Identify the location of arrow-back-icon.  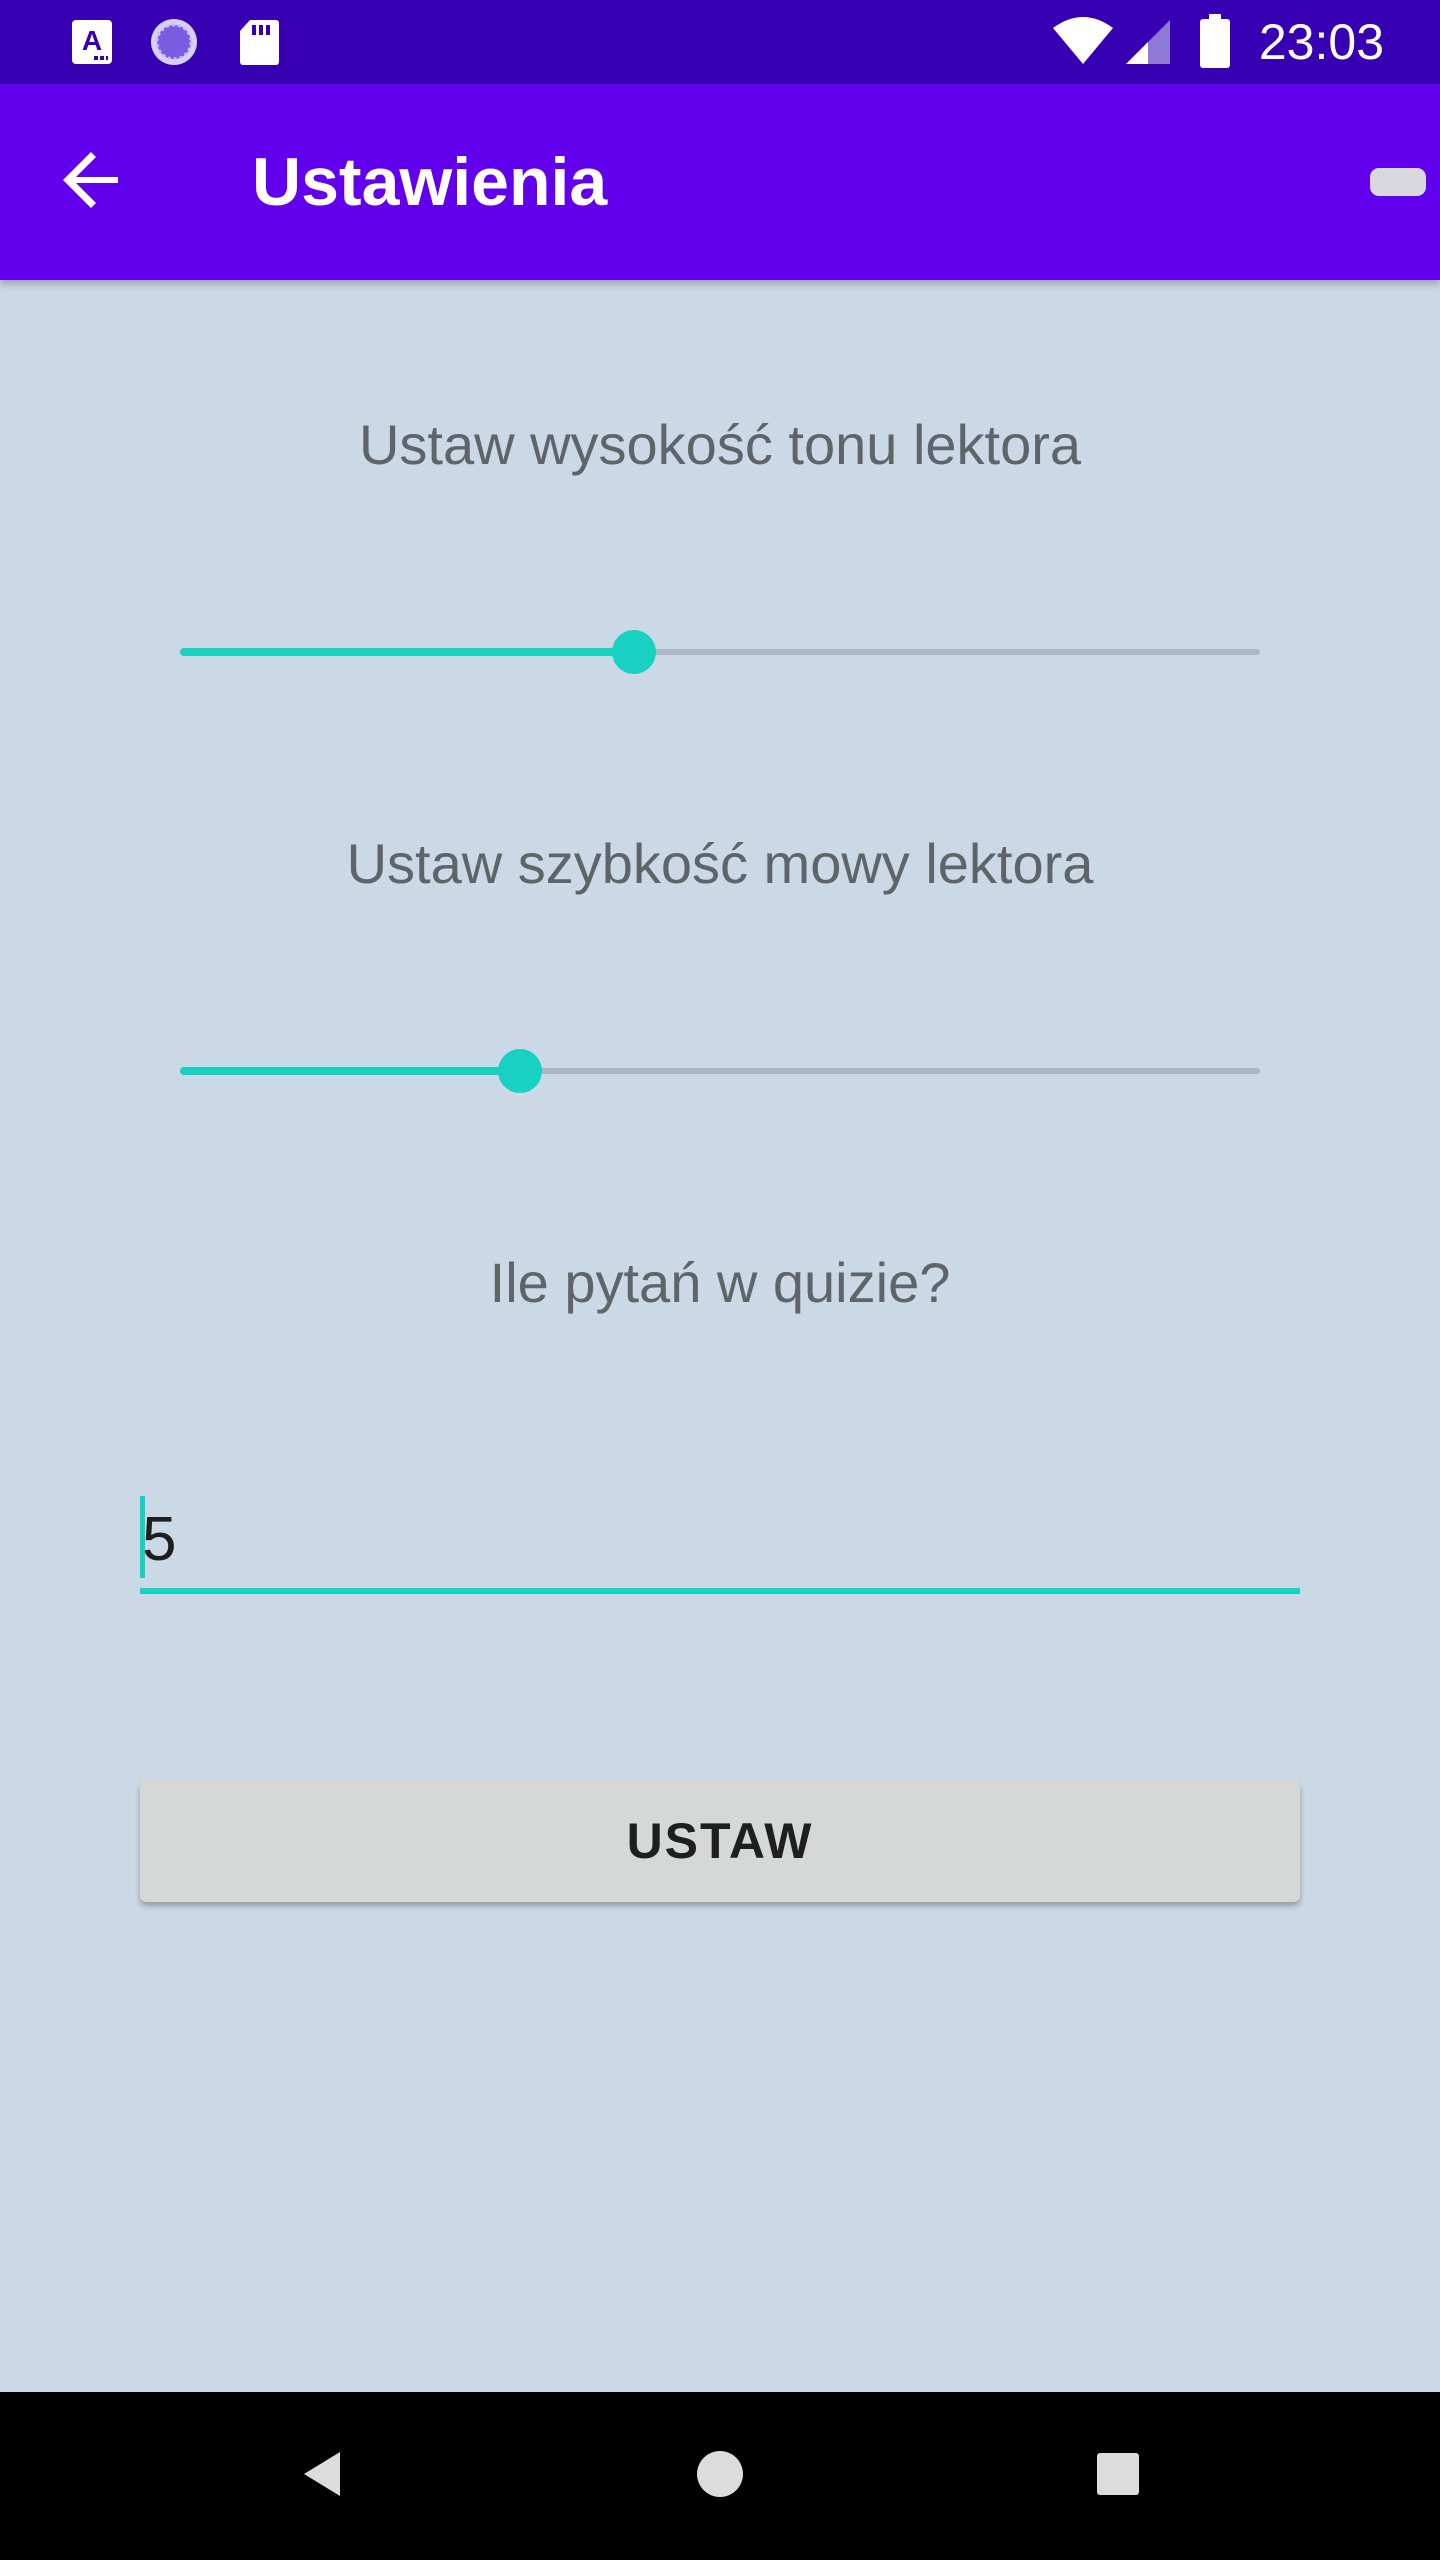
(92, 182).